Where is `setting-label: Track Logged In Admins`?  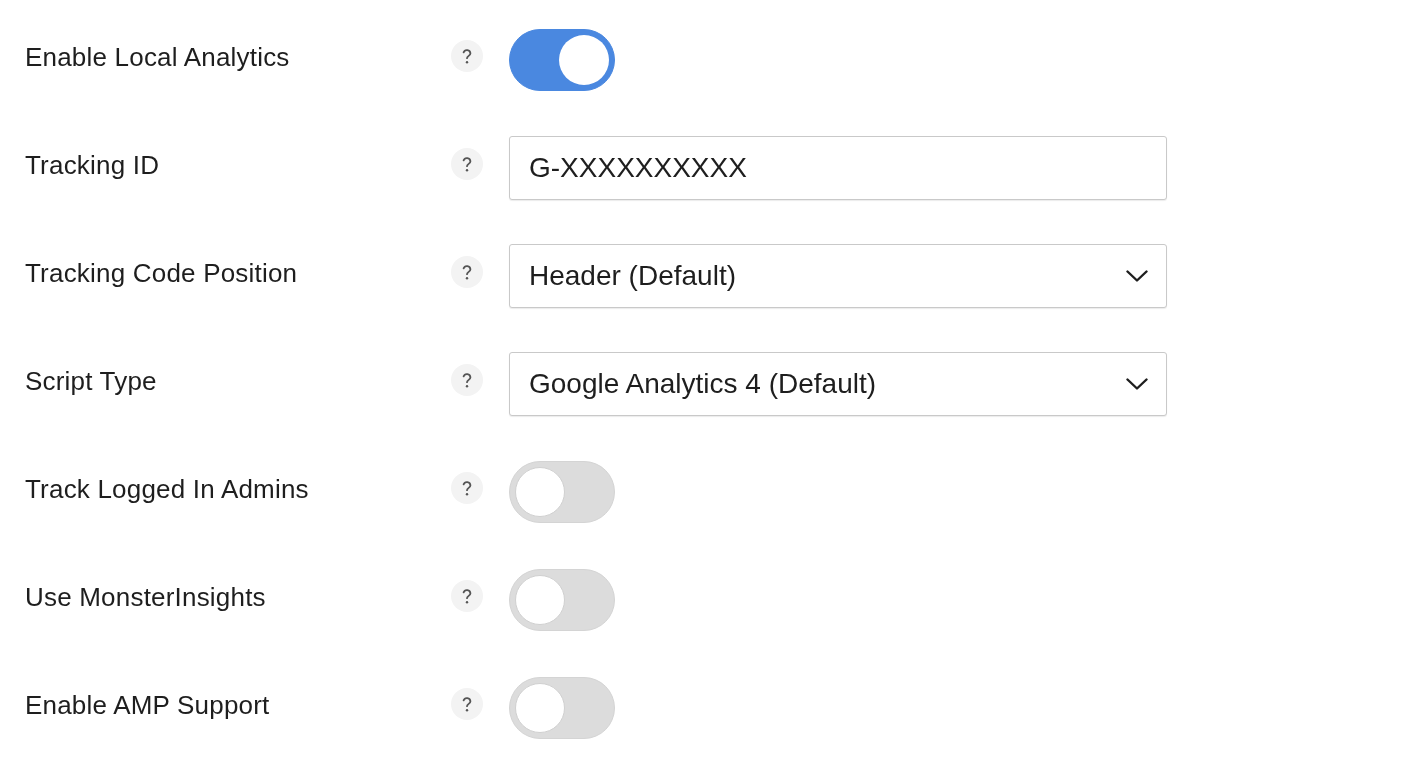
setting-label: Track Logged In Admins is located at coordinates (167, 489).